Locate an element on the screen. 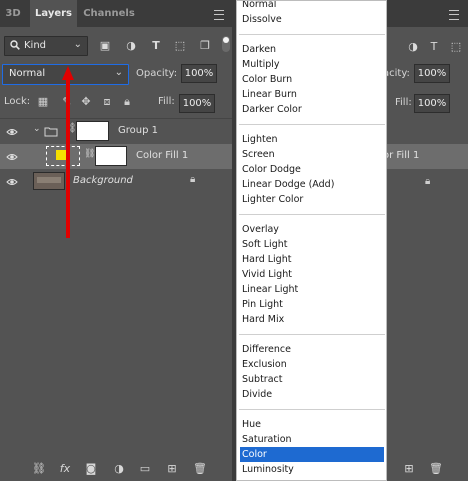  blend-option: Linear Light is located at coordinates (312, 289).